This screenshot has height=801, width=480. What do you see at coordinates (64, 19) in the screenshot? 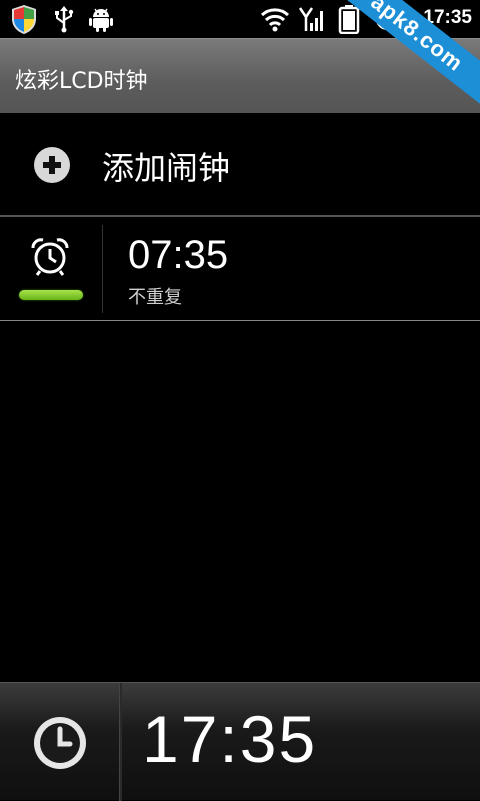
I see `usb-icon` at bounding box center [64, 19].